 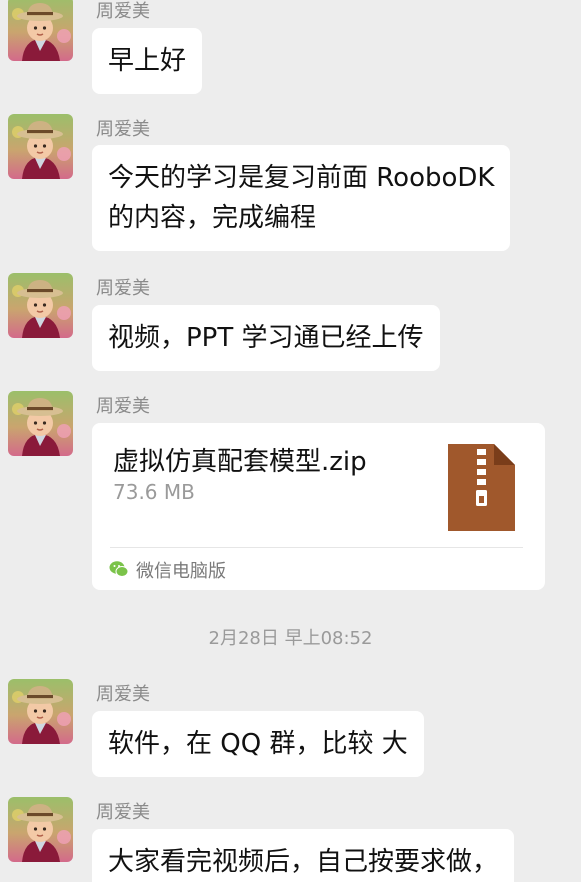 What do you see at coordinates (258, 744) in the screenshot?
I see `message-bubble: 软件，在 QQ 群，比较 大` at bounding box center [258, 744].